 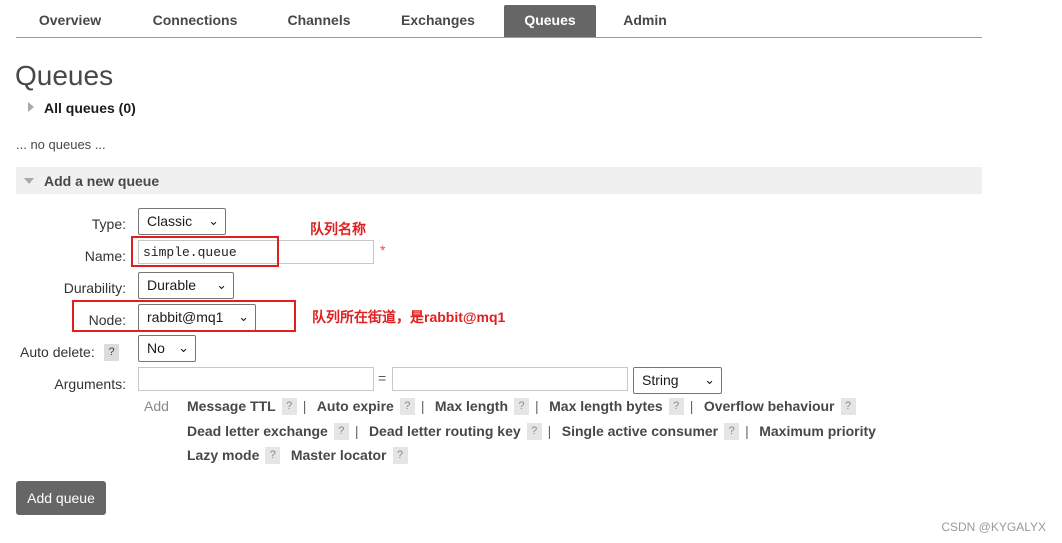 I want to click on argument-key-input, so click(x=256, y=379).